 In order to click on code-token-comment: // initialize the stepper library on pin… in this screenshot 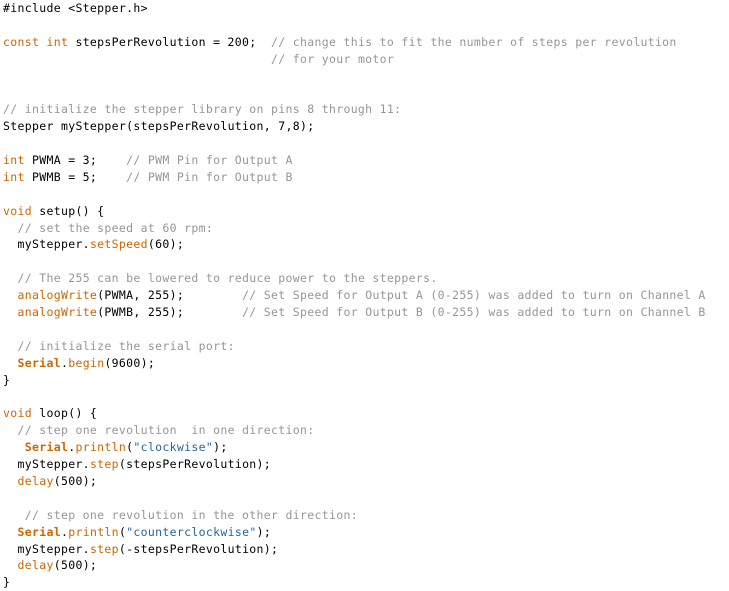, I will do `click(202, 109)`.